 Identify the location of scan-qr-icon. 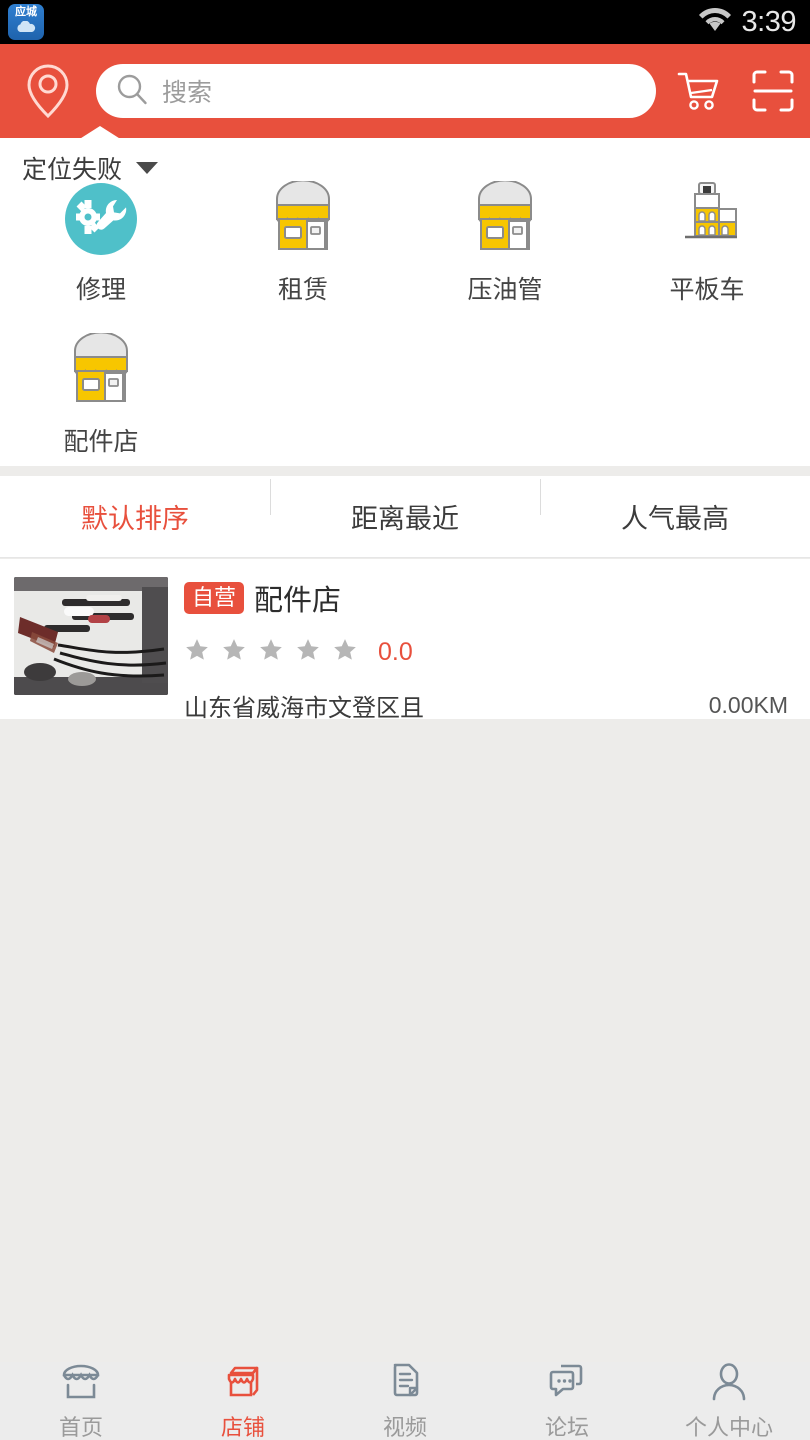
(773, 91).